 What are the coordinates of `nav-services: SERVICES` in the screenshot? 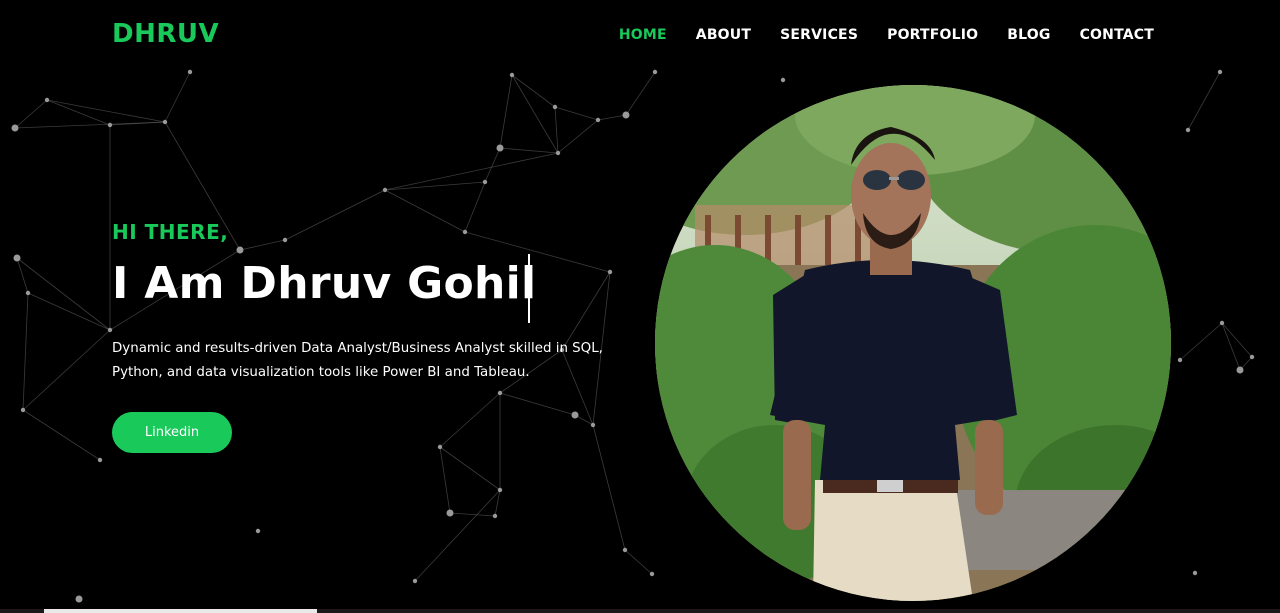 It's located at (819, 35).